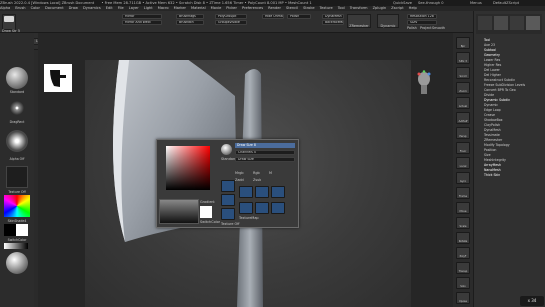 The height and width of the screenshot is (307, 545). I want to click on section-zremesher: ZRemesher, so click(509, 140).